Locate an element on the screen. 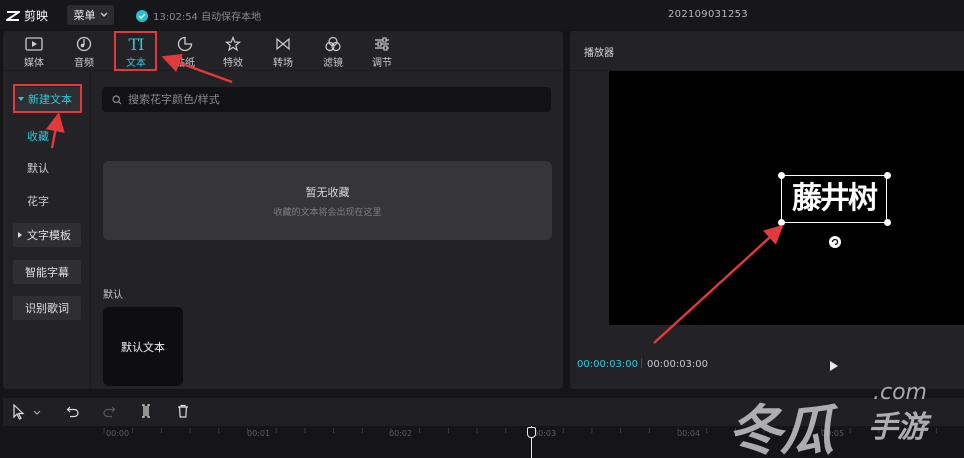  default-section-title: 默认 is located at coordinates (113, 295).